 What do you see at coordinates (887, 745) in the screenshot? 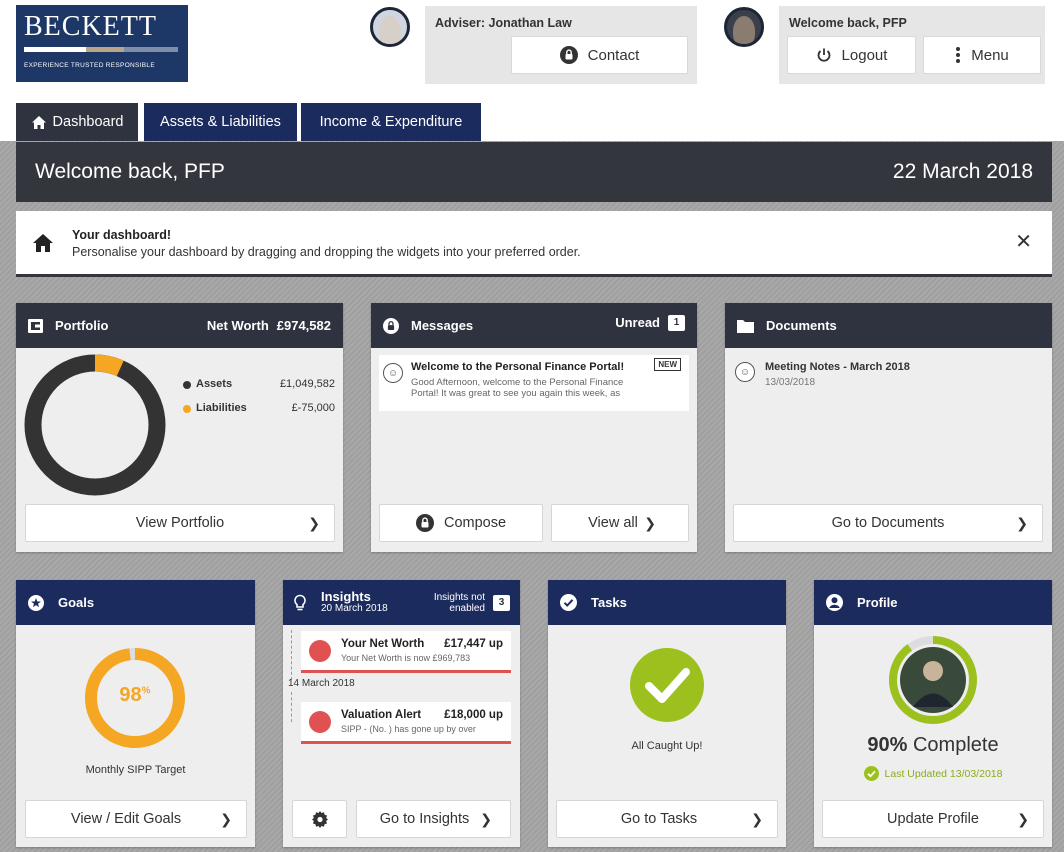
I see `profile-percent: 90%` at bounding box center [887, 745].